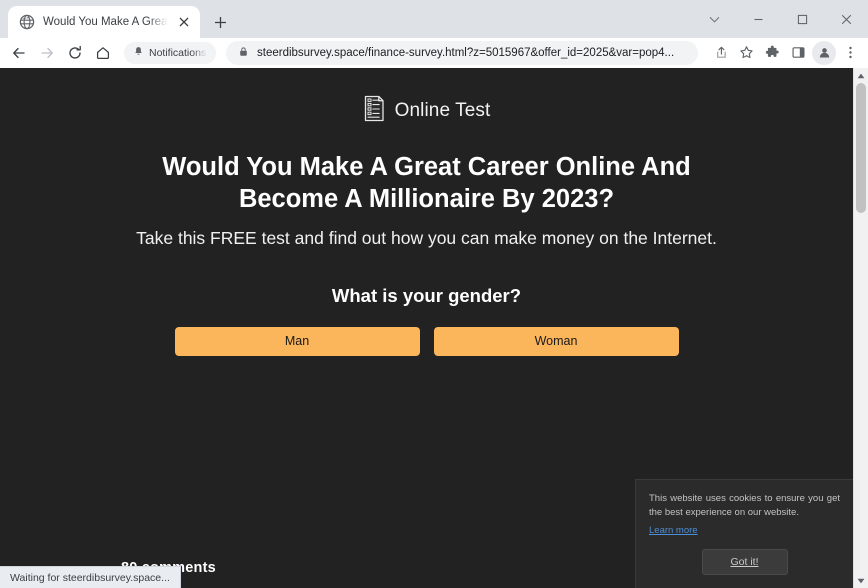  What do you see at coordinates (297, 341) in the screenshot?
I see `answer-button-man: Man` at bounding box center [297, 341].